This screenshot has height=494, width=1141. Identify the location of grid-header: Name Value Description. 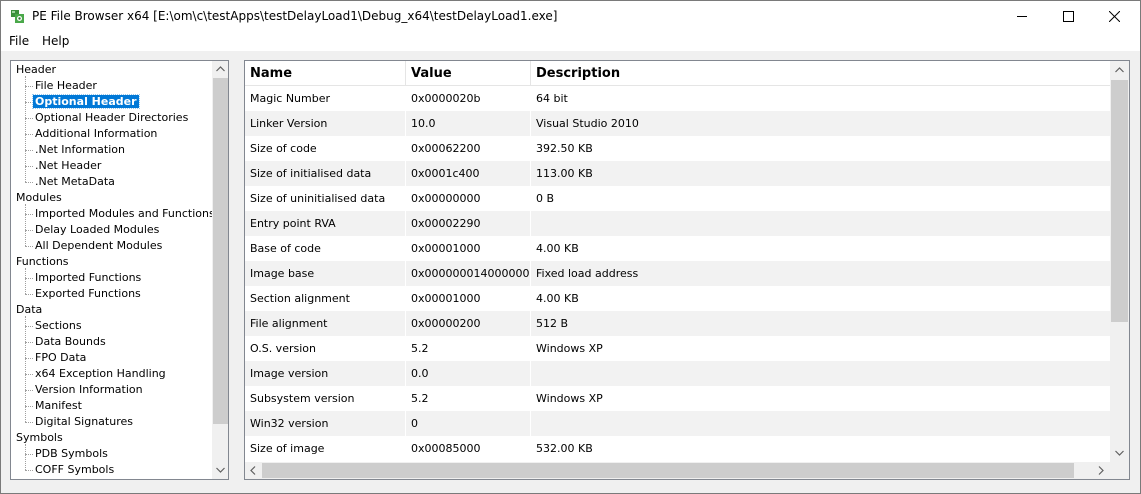
(678, 73).